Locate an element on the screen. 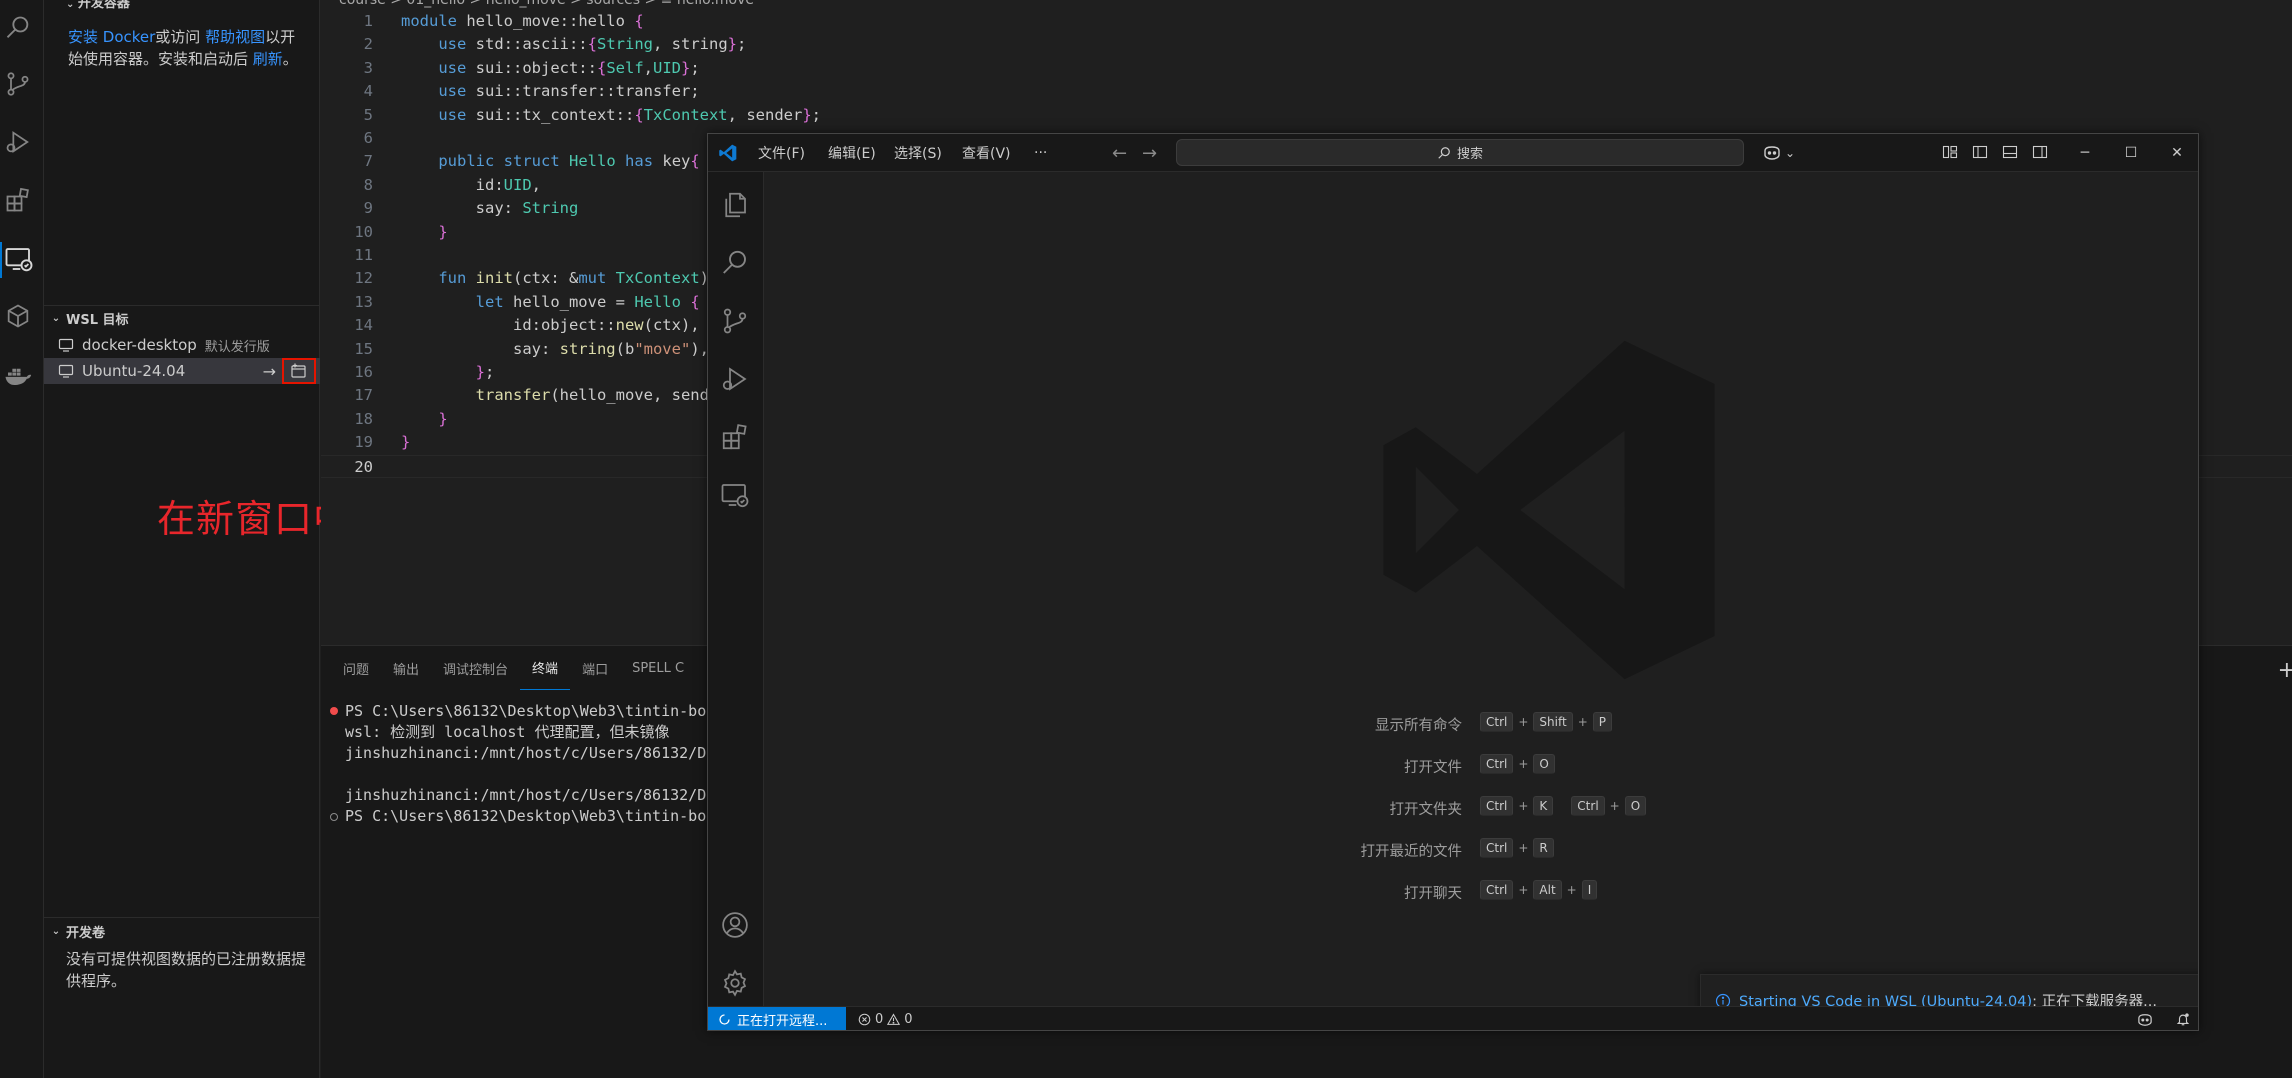 The image size is (2292, 1078). code-line: 4 use sui::transfer::transfer; is located at coordinates (1306, 91).